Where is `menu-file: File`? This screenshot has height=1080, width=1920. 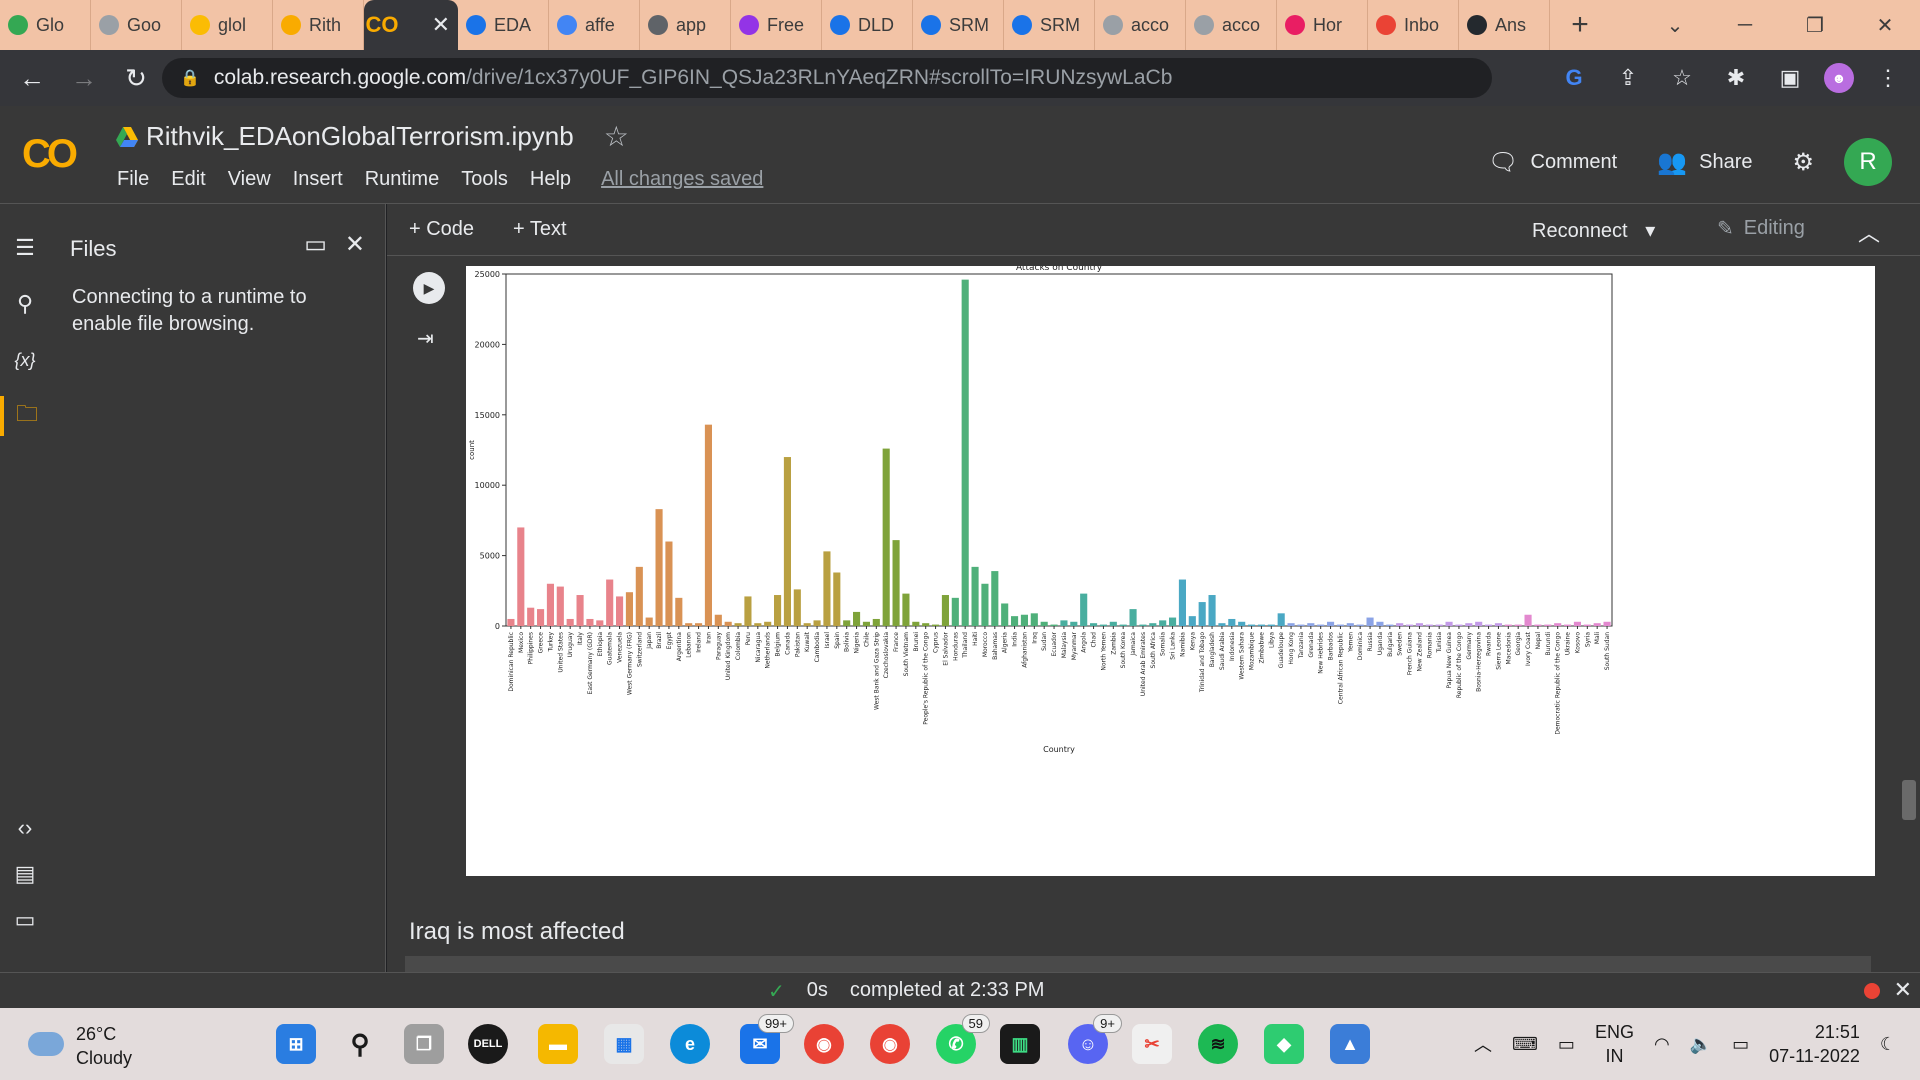 menu-file: File is located at coordinates (133, 179).